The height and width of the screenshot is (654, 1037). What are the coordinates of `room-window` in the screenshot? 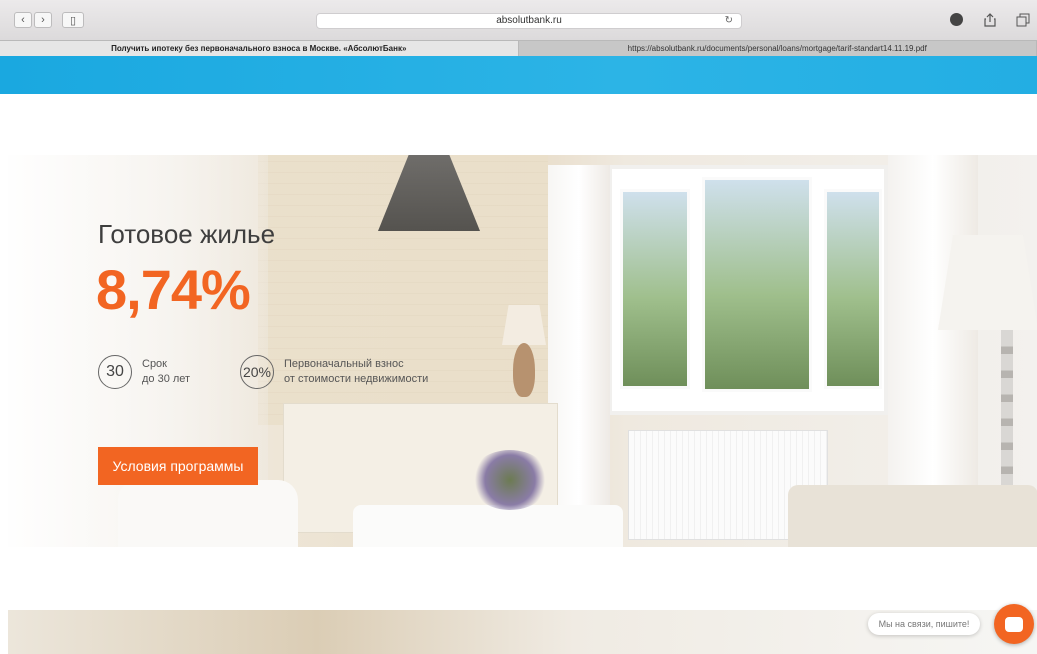 It's located at (748, 290).